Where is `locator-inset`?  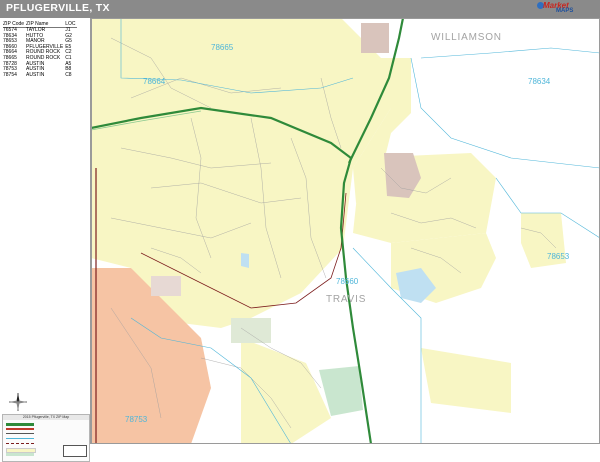
locator-inset is located at coordinates (75, 451).